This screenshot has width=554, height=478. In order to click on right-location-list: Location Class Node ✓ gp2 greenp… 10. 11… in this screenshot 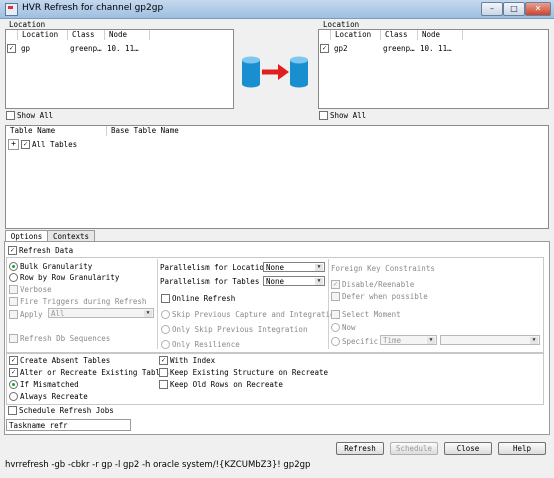, I will do `click(433, 69)`.